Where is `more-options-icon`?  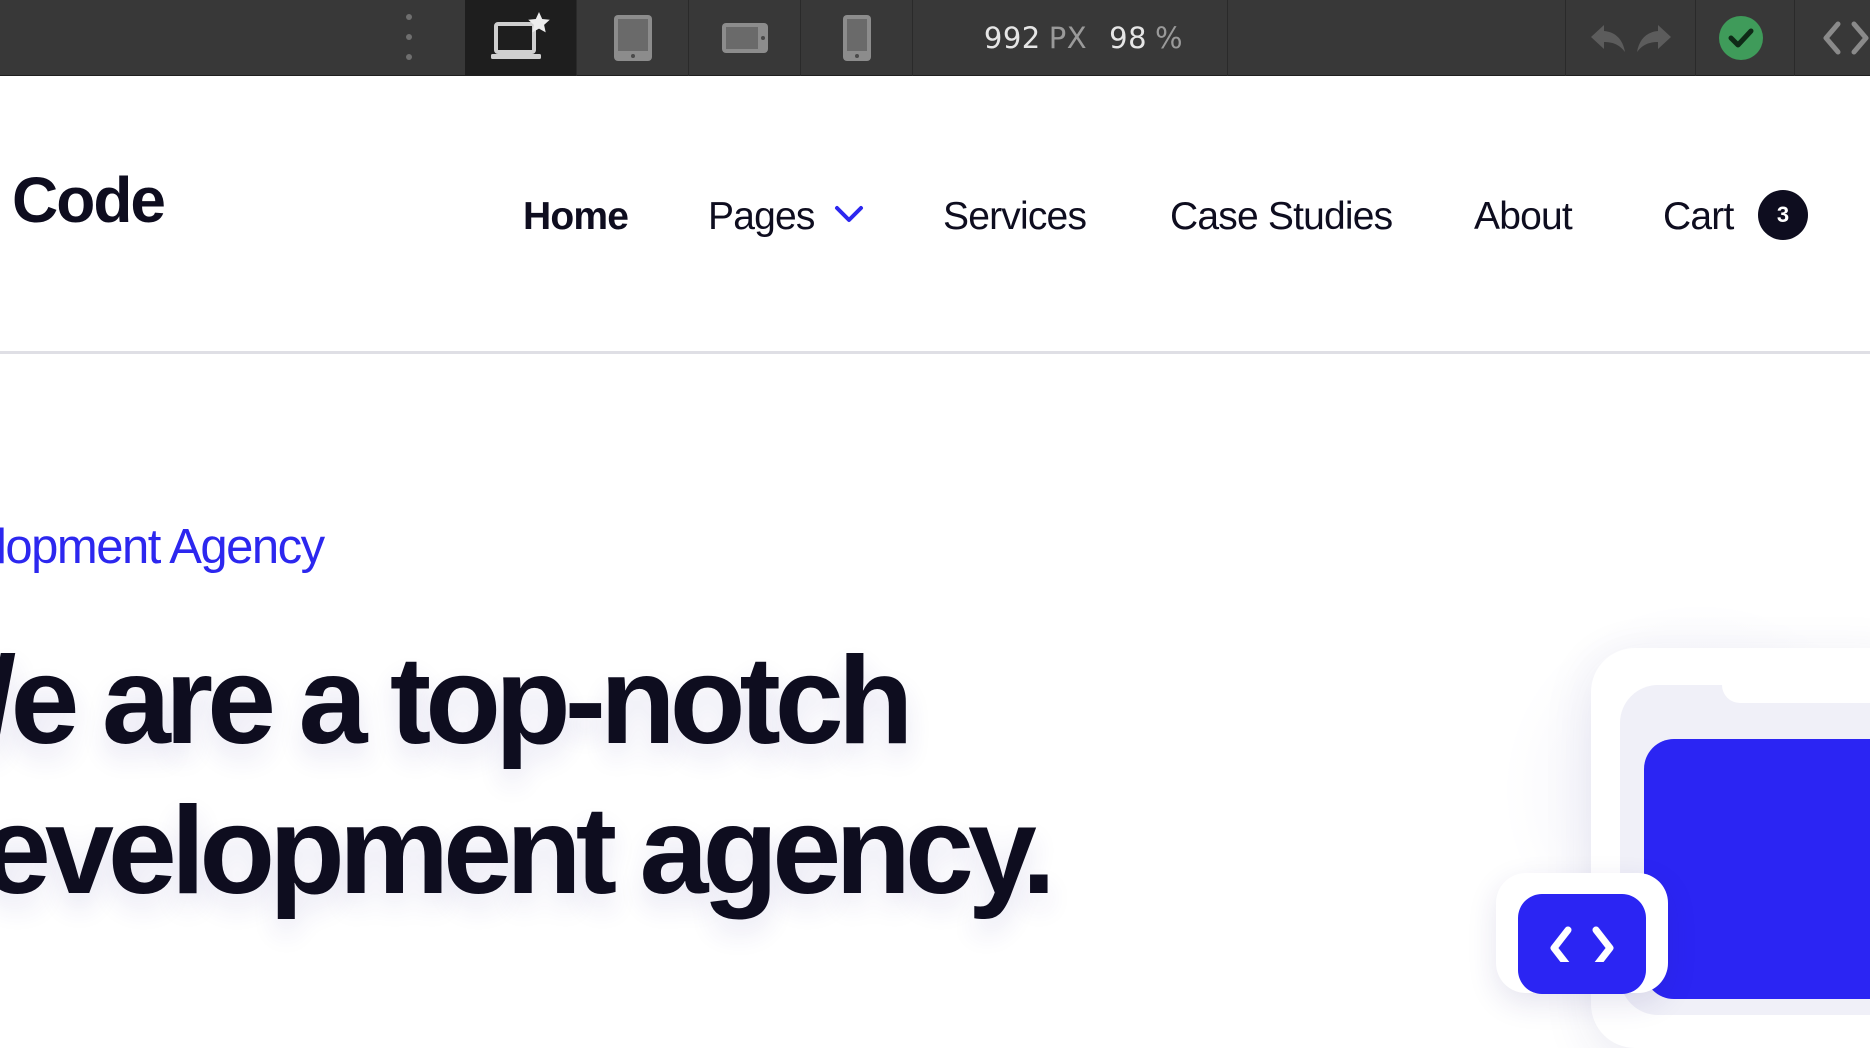
more-options-icon is located at coordinates (408, 38).